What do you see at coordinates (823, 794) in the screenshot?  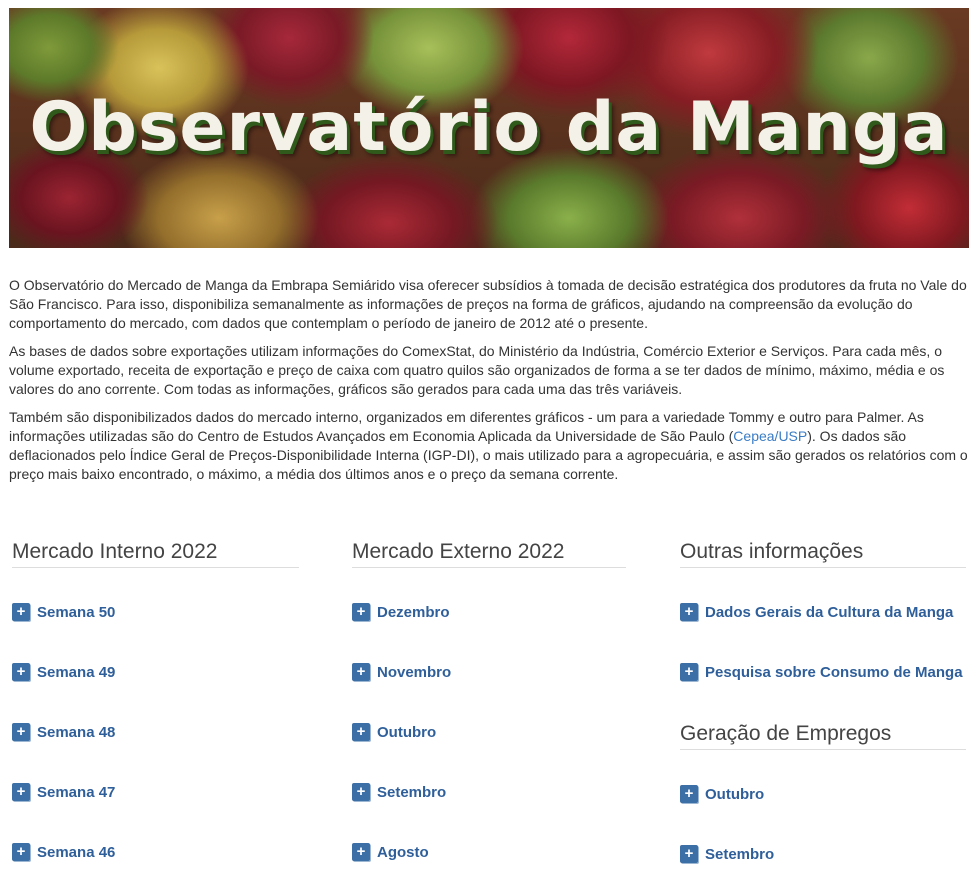 I see `geracao-empregos-link: + Outubro` at bounding box center [823, 794].